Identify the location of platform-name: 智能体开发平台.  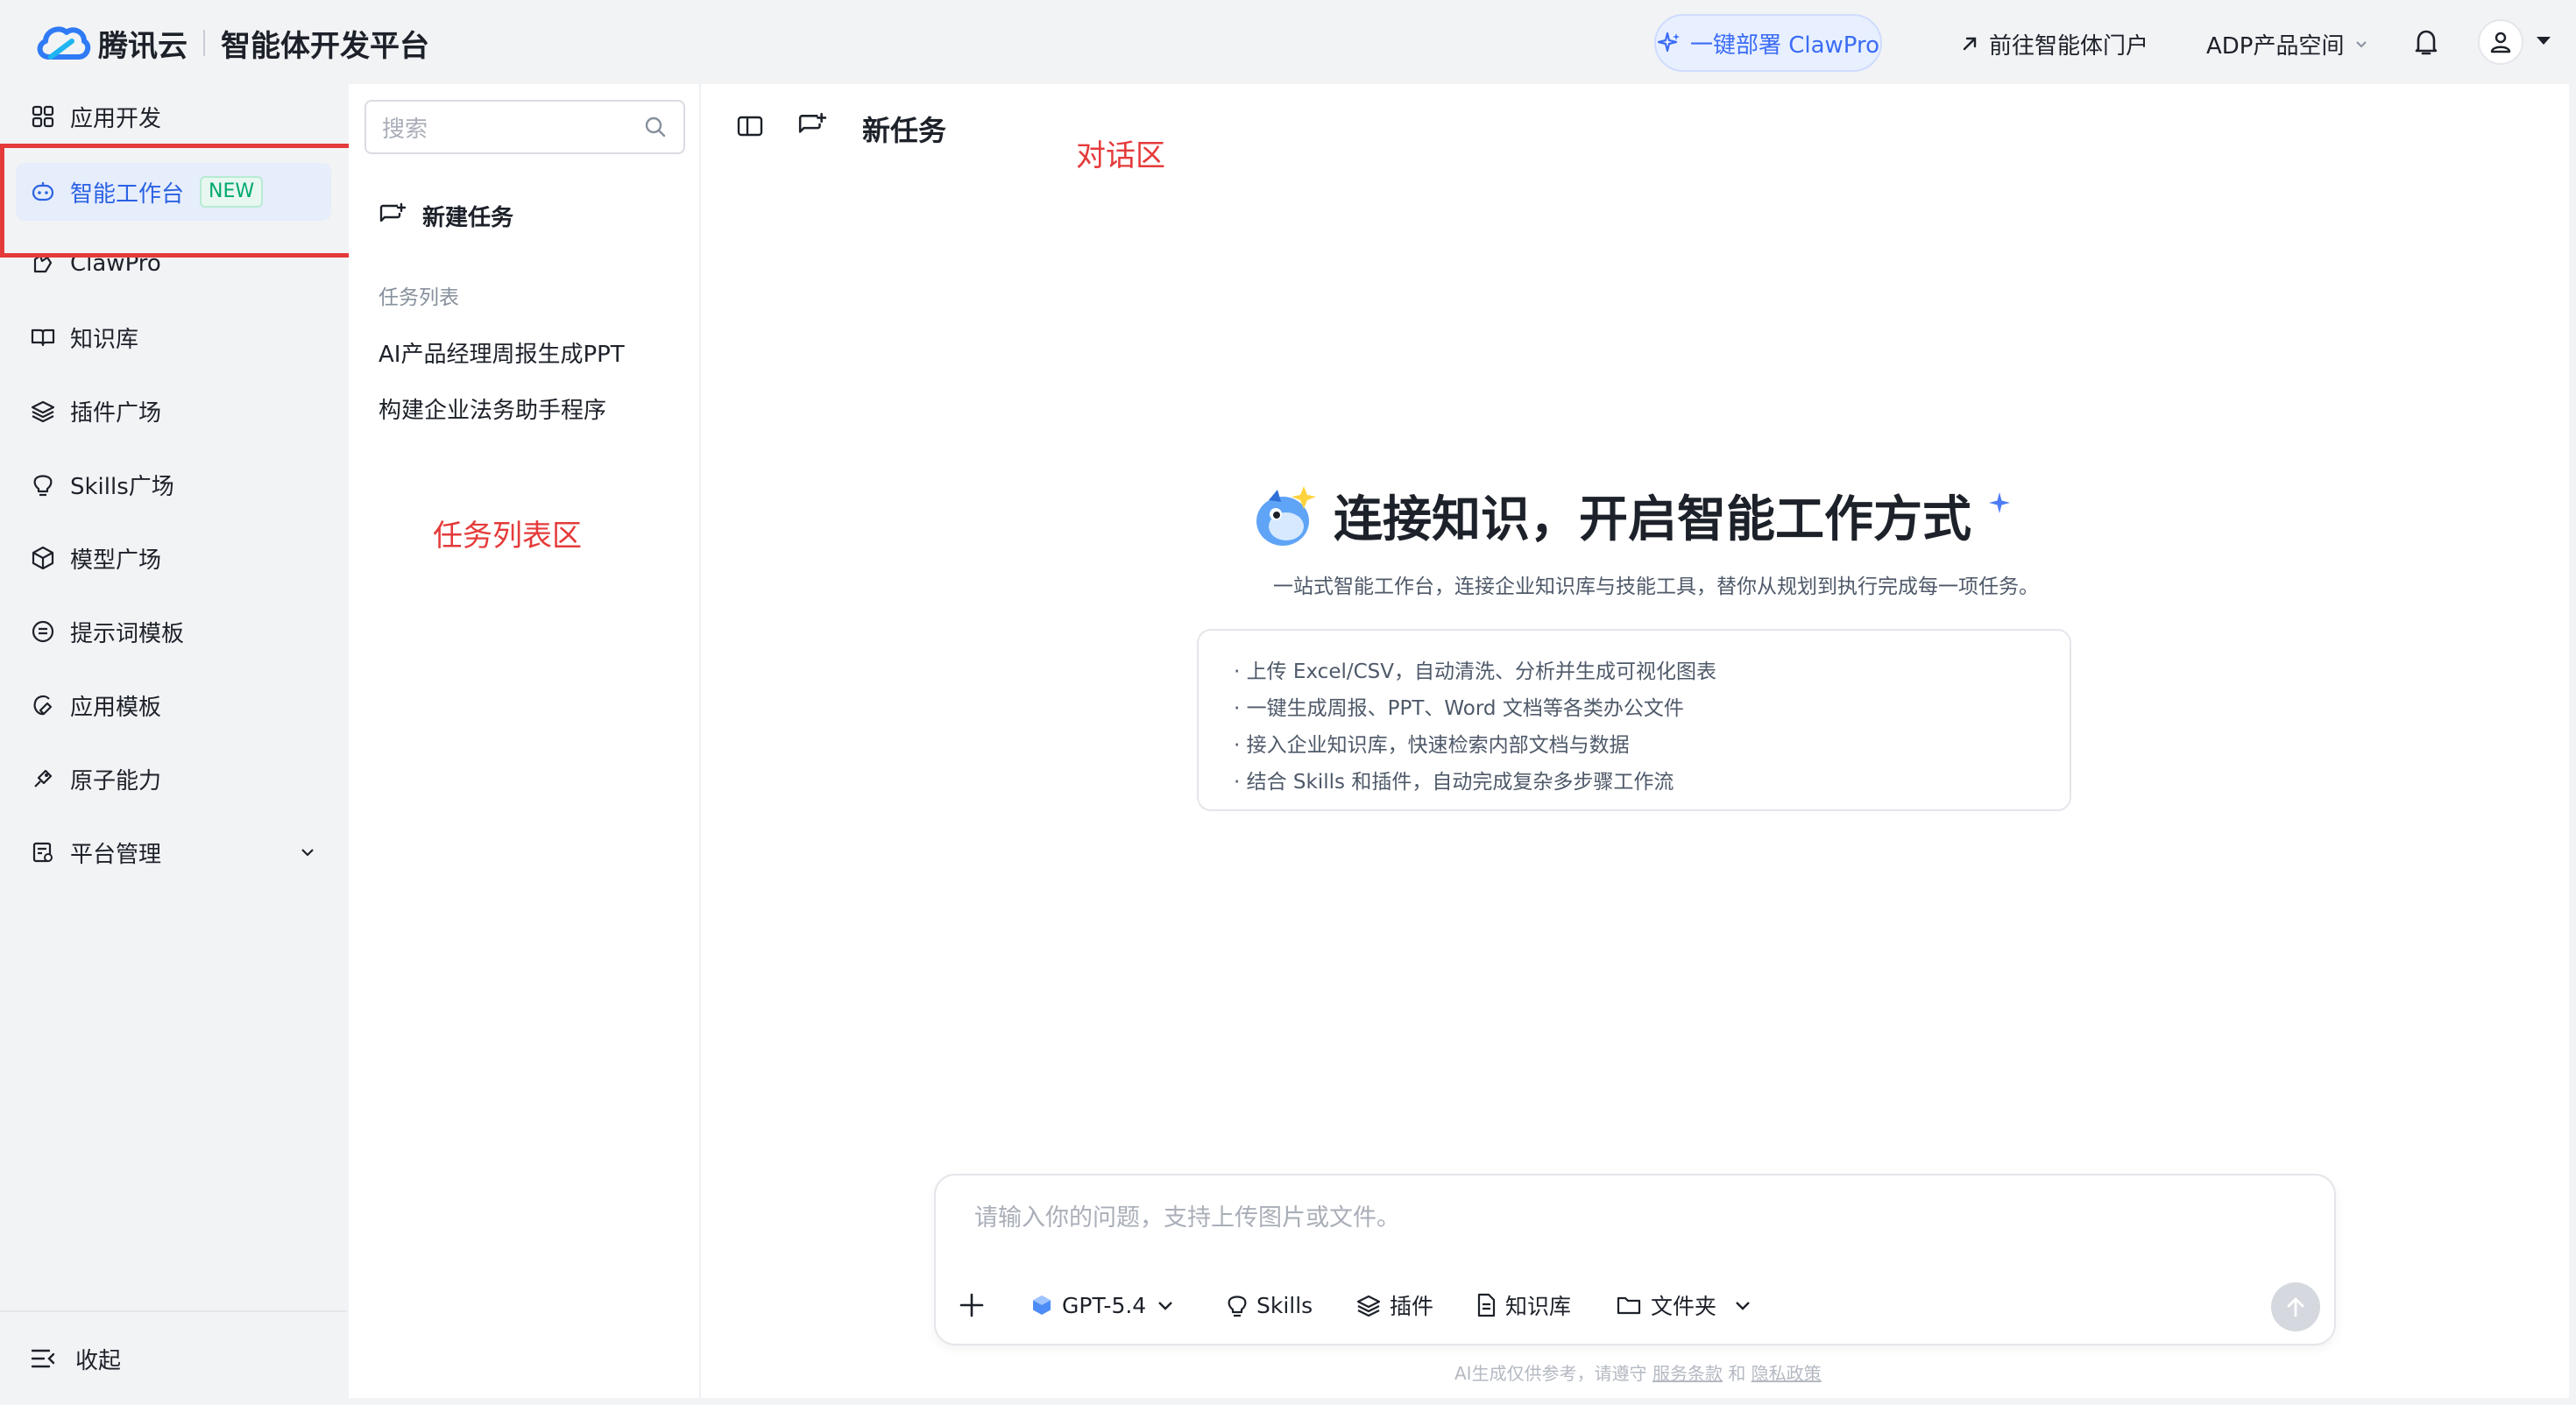
(325, 46).